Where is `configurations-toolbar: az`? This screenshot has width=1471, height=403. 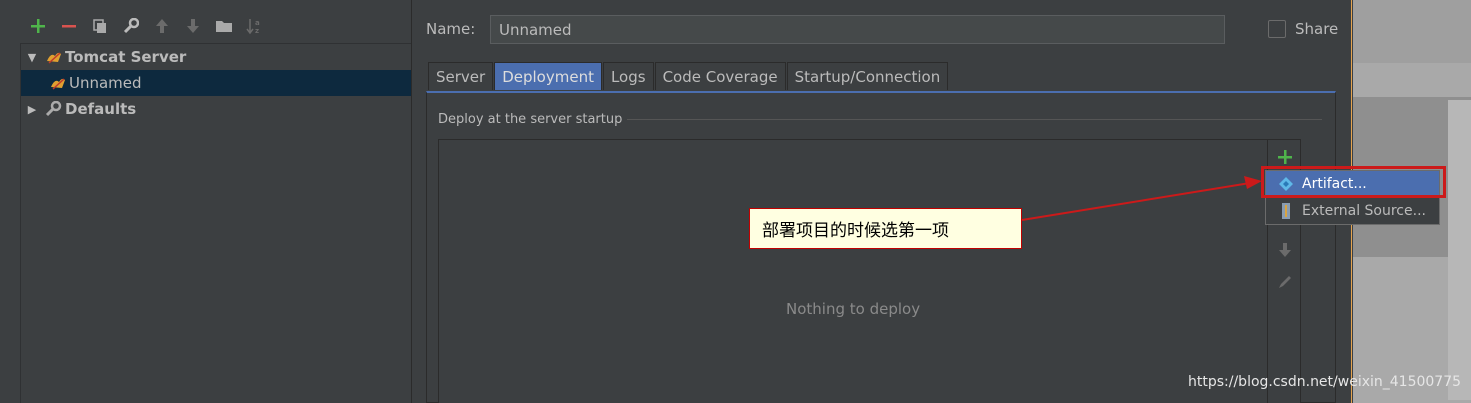
configurations-toolbar: az is located at coordinates (146, 26).